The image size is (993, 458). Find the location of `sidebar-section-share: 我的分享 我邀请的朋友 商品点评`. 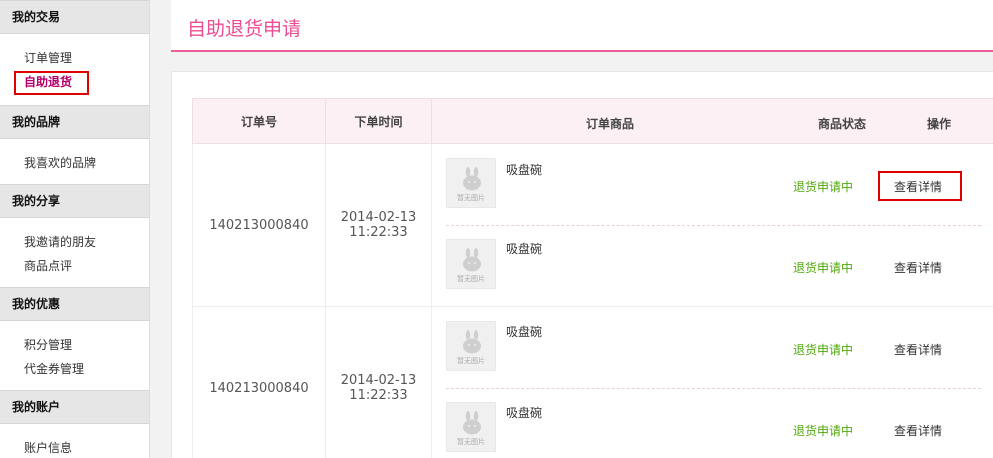

sidebar-section-share: 我的分享 我邀请的朋友 商品点评 is located at coordinates (74, 235).